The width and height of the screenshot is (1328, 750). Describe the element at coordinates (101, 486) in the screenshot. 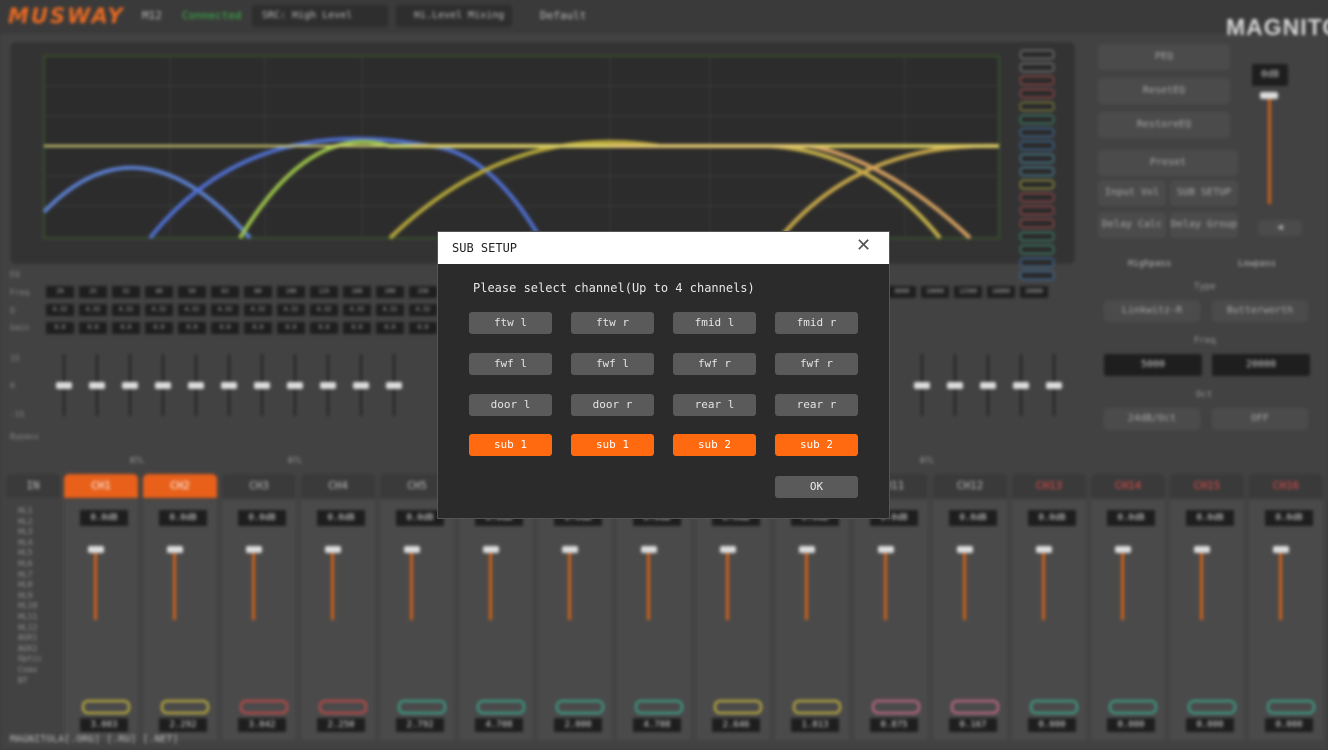

I see `channel-tab: CH1` at that location.